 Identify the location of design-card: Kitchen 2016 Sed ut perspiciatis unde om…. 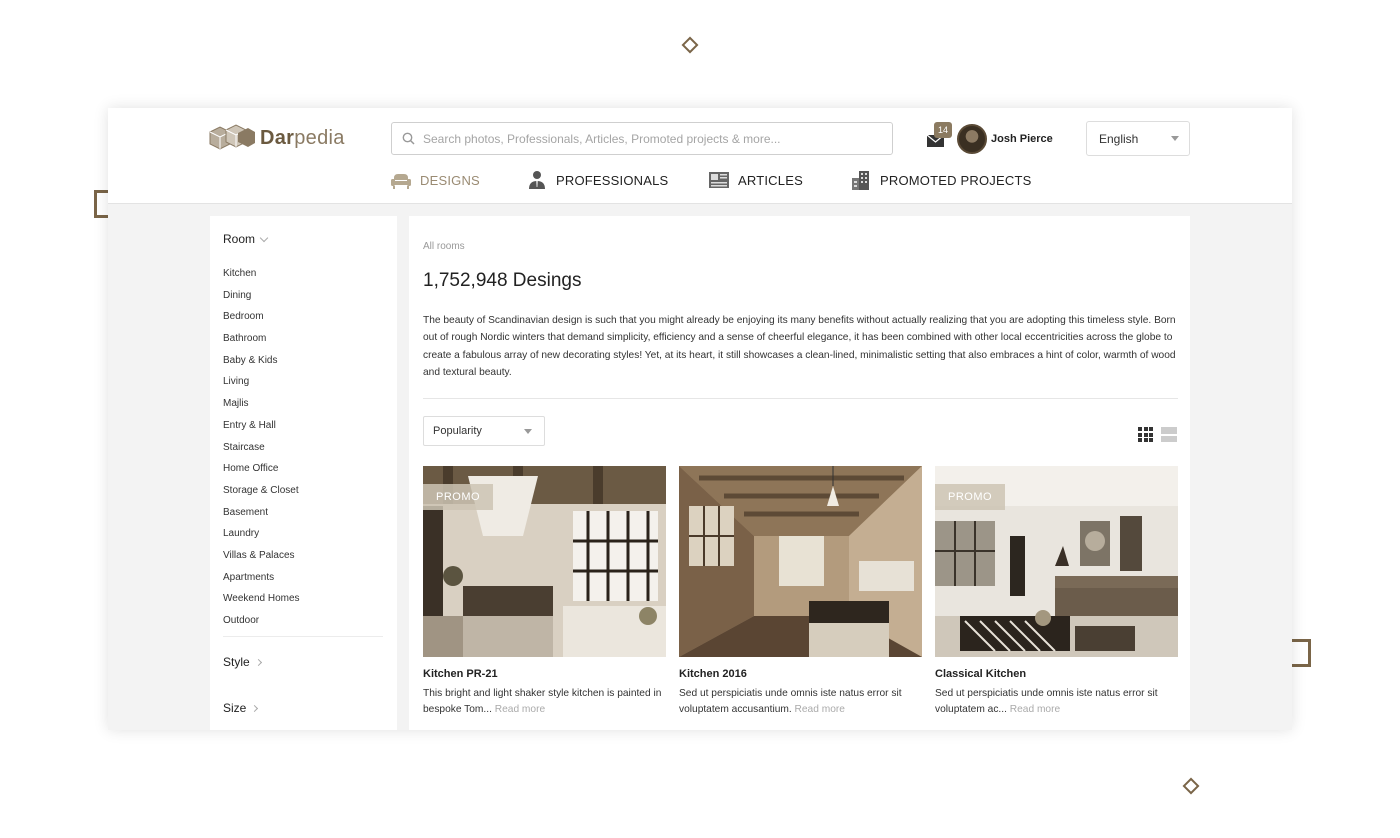
(800, 591).